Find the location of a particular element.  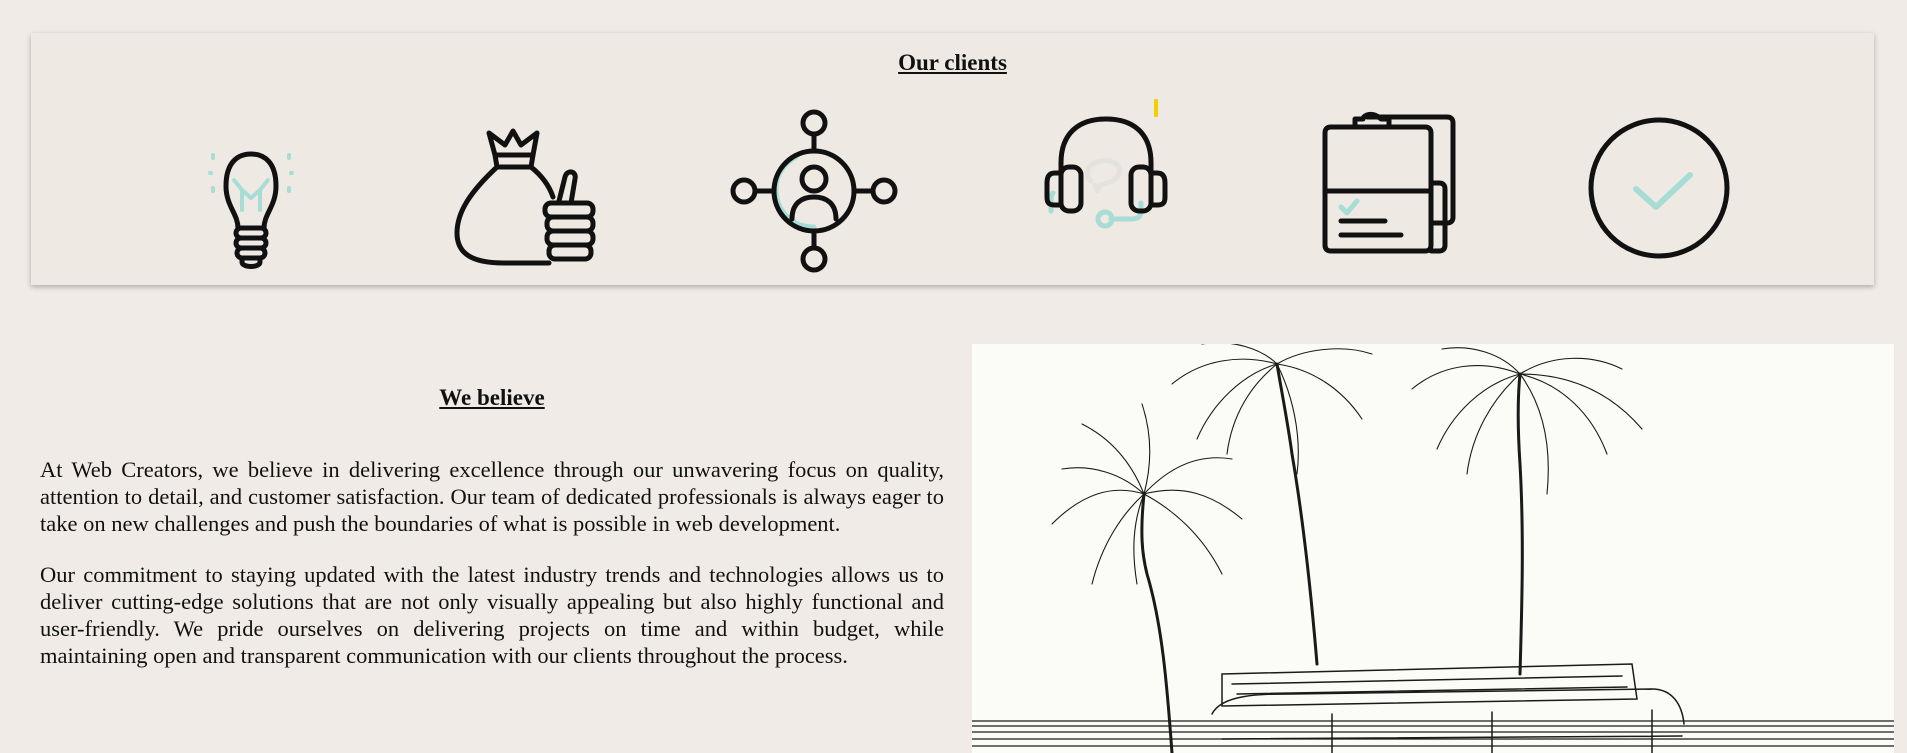

clients-title: Our clients is located at coordinates (952, 62).